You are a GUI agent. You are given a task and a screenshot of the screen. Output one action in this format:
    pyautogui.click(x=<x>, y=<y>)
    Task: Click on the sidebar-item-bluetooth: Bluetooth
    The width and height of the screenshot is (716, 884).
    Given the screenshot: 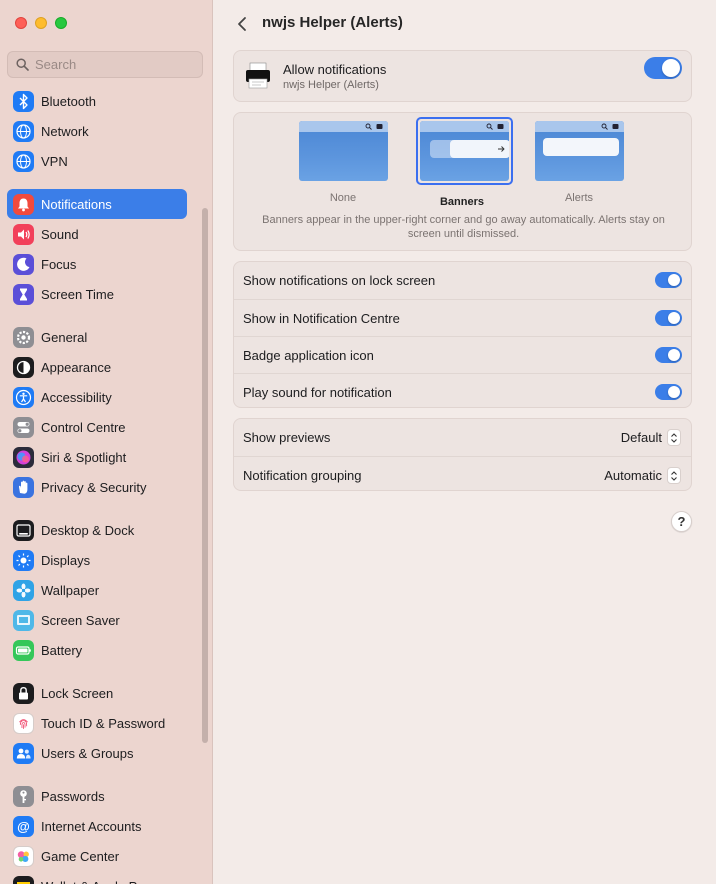 What is the action you would take?
    pyautogui.click(x=97, y=101)
    